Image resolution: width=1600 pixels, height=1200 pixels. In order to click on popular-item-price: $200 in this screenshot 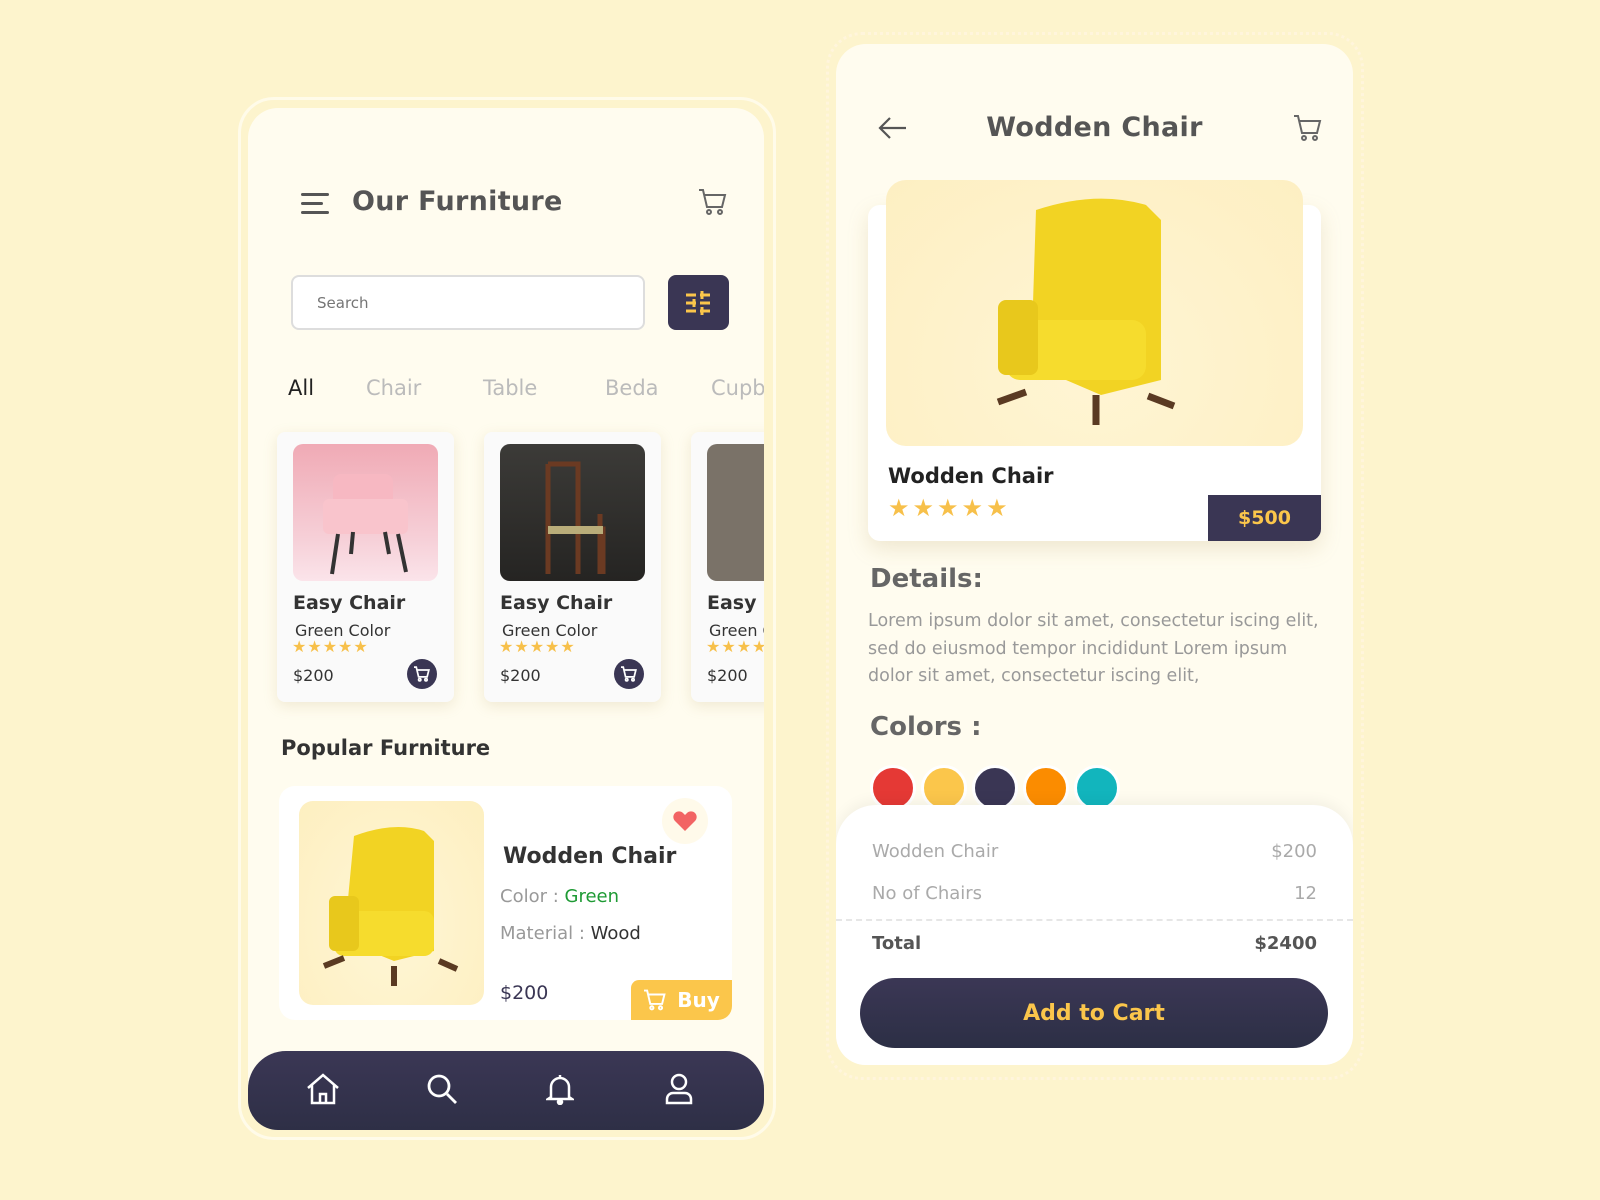, I will do `click(524, 993)`.